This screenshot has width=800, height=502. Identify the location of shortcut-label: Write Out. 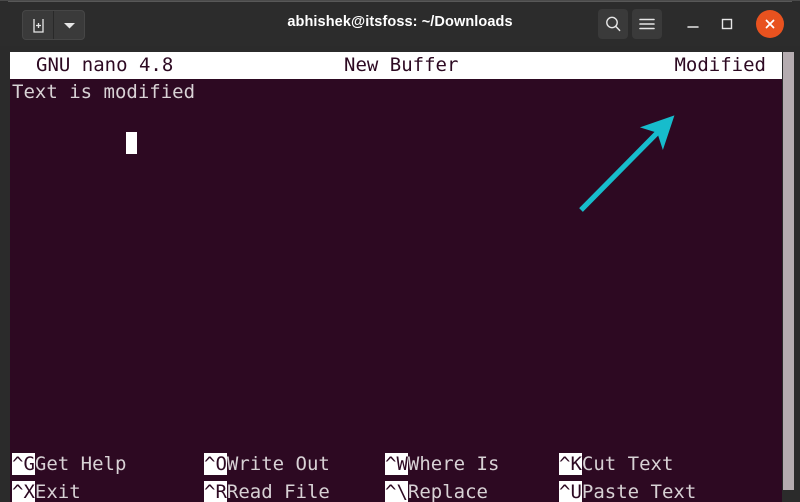
(278, 464).